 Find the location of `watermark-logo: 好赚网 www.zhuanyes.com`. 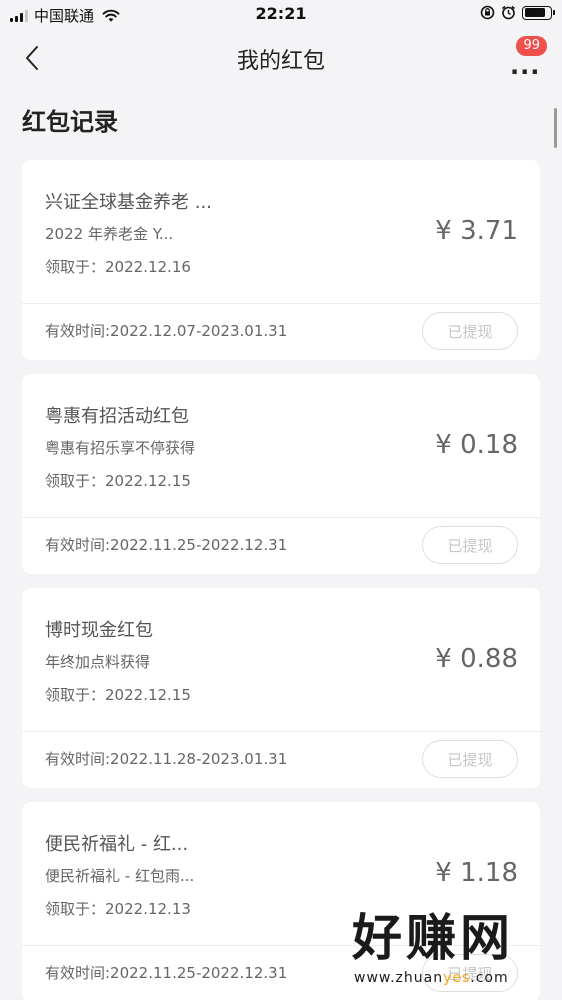

watermark-logo: 好赚网 www.zhuanyes.com is located at coordinates (447, 950).